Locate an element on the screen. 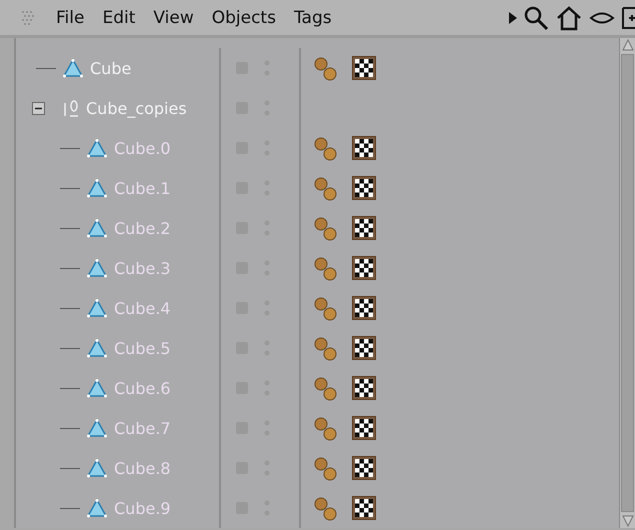 The image size is (635, 530). scroll-down-icon is located at coordinates (628, 521).